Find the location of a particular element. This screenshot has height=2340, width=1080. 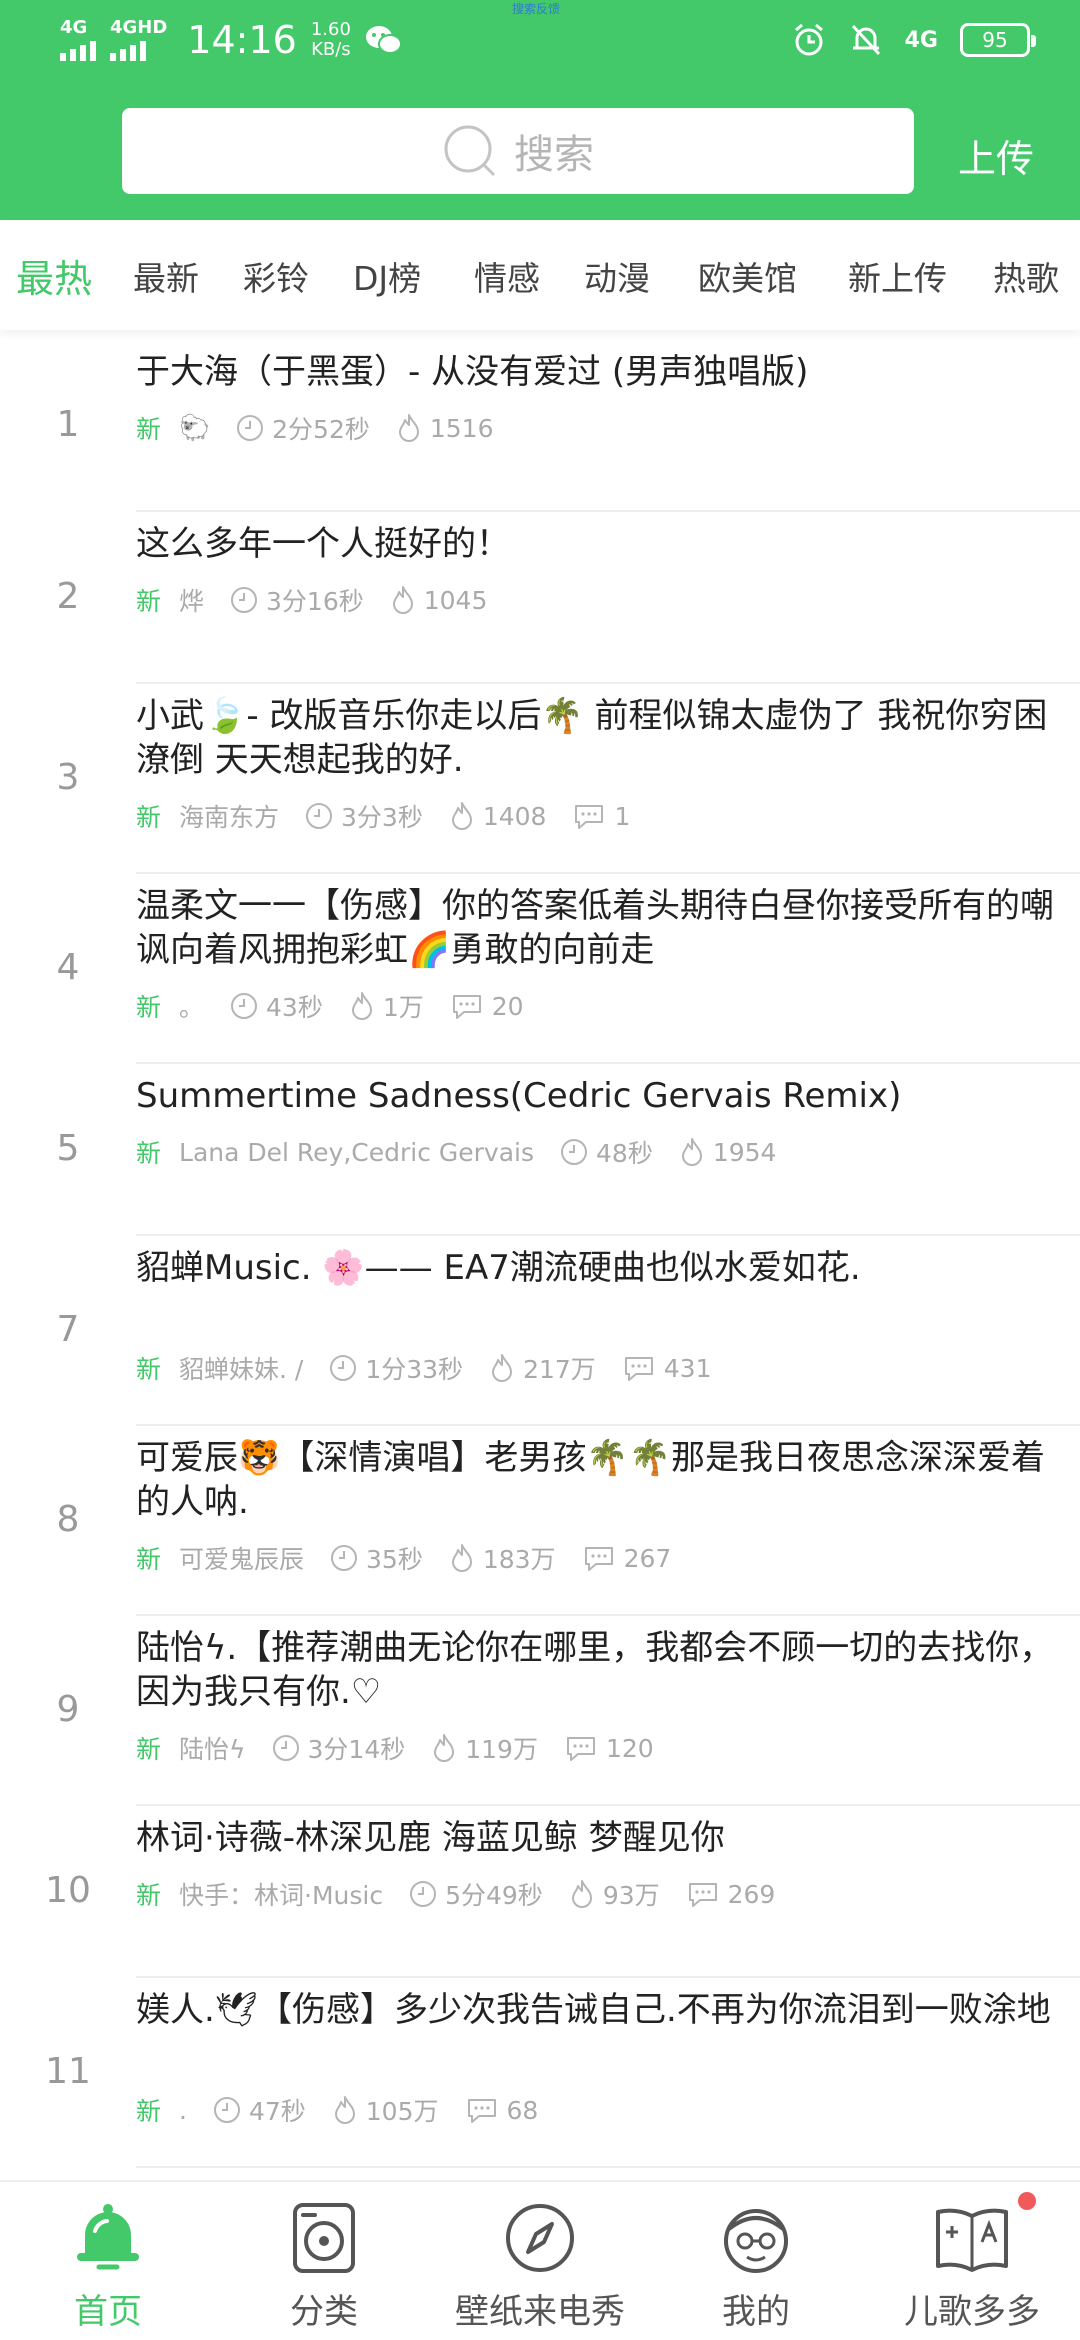

notification-dot is located at coordinates (1027, 2201).